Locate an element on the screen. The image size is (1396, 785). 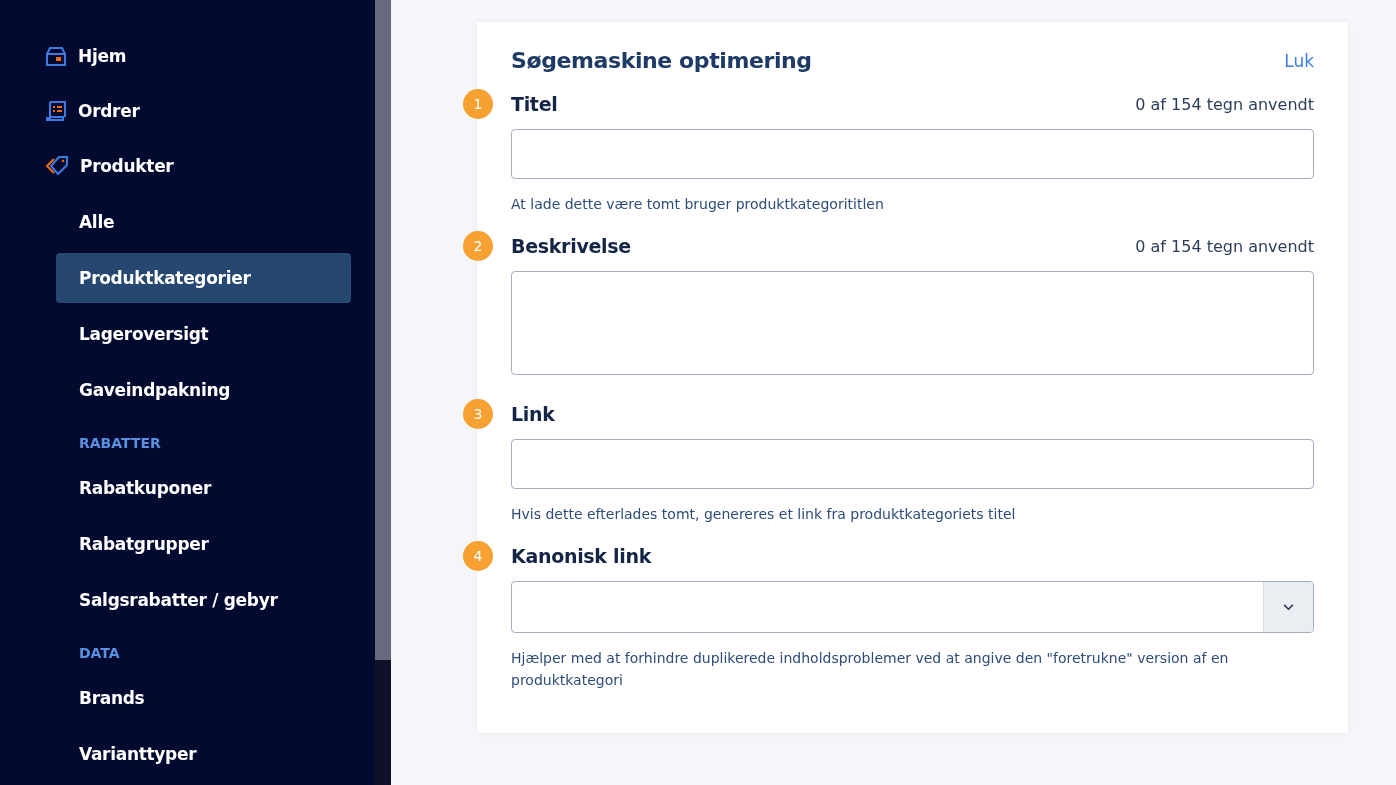
scrollbar is located at coordinates (383, 392).